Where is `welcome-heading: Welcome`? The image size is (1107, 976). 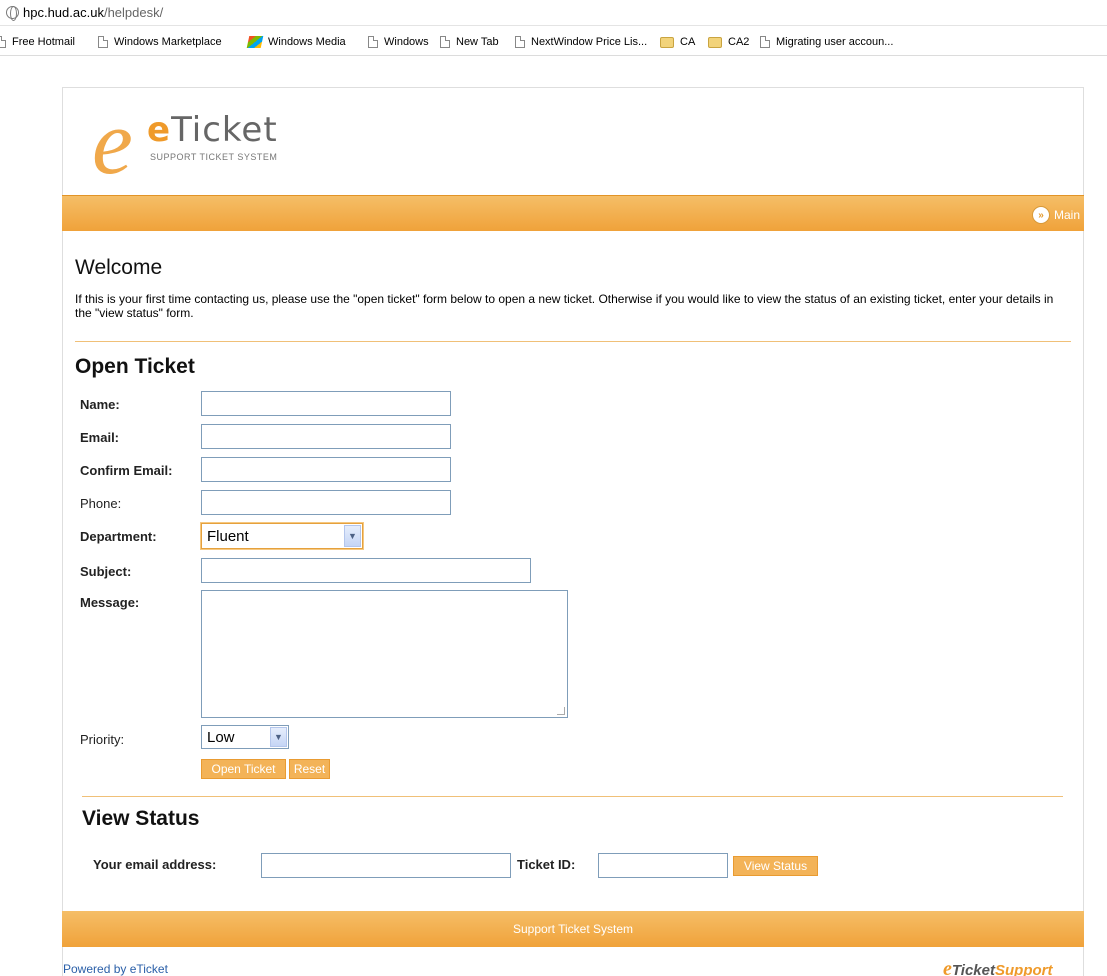 welcome-heading: Welcome is located at coordinates (119, 267).